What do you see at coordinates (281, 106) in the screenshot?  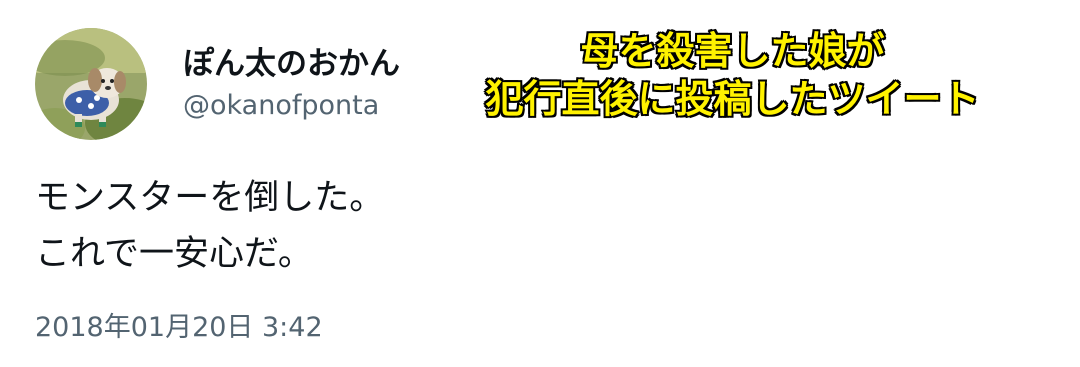 I see `author-handle: @okanofponta` at bounding box center [281, 106].